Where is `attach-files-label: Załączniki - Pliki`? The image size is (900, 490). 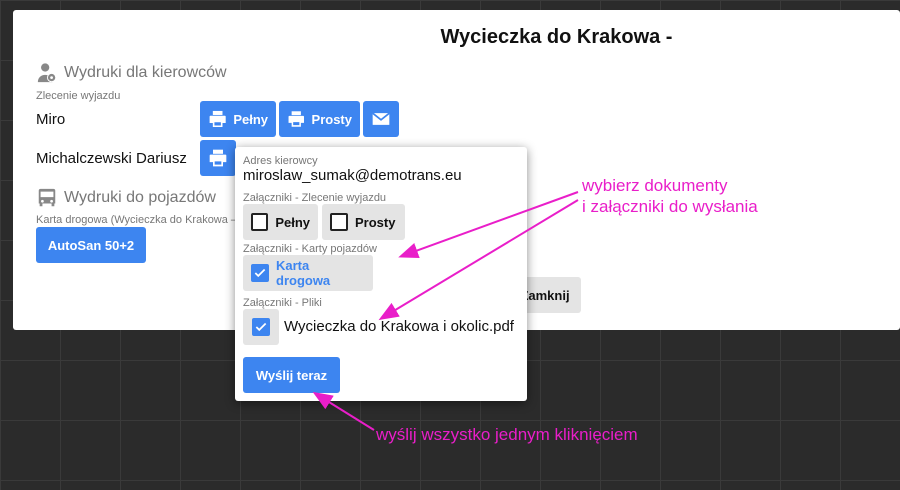
attach-files-label: Załączniki - Pliki is located at coordinates (282, 303).